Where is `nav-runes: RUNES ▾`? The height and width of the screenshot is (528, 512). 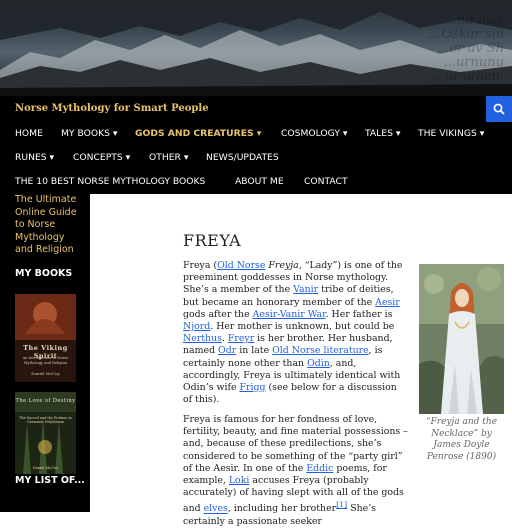
nav-runes: RUNES ▾ is located at coordinates (34, 157).